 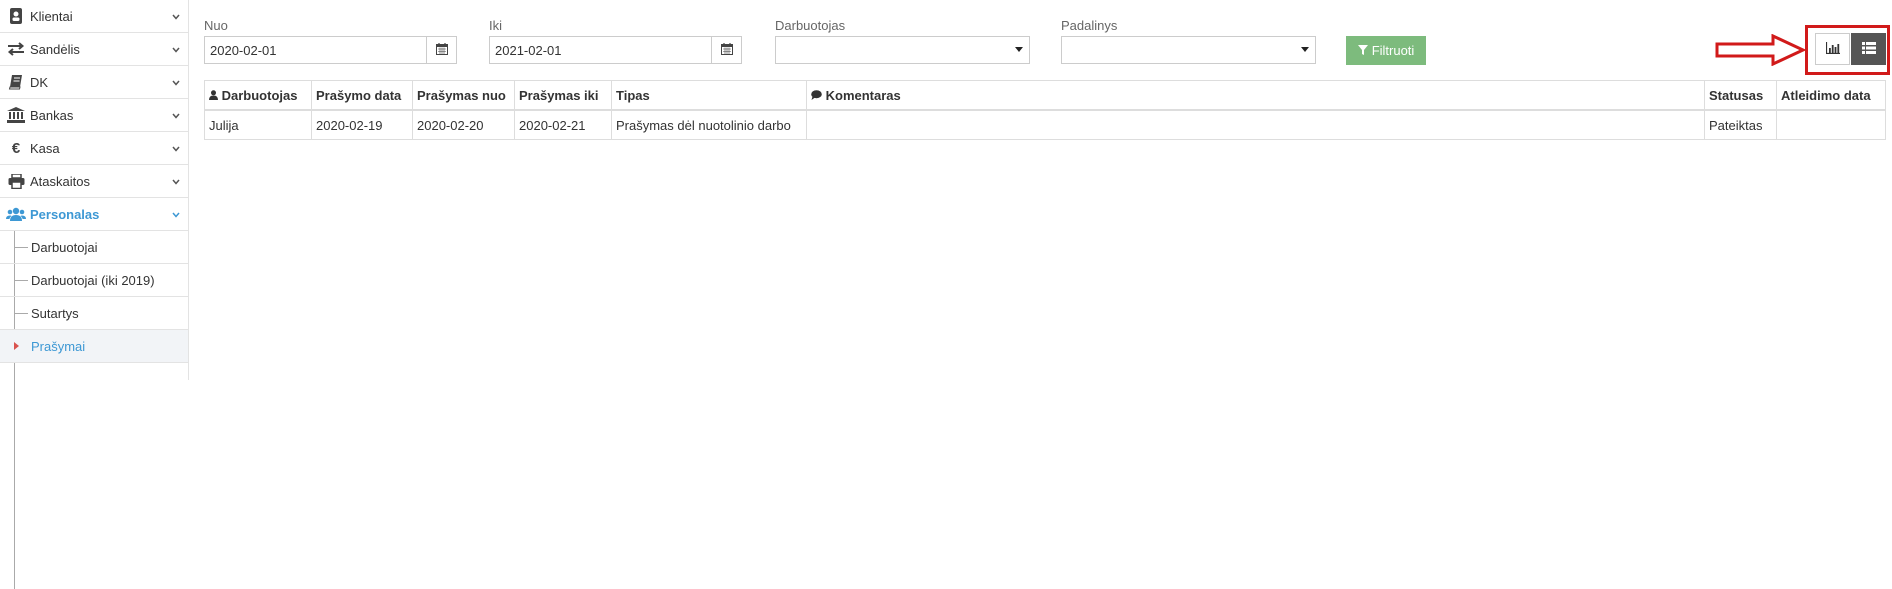 I want to click on sidebar-item-bankas: Bankas, so click(x=94, y=115).